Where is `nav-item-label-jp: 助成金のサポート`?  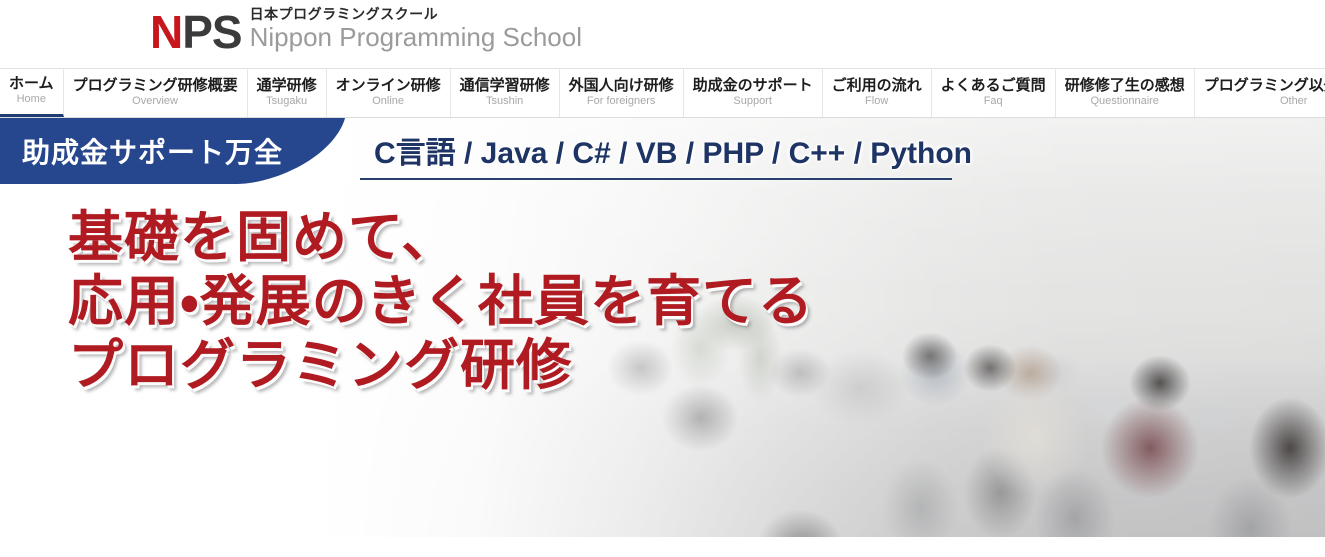 nav-item-label-jp: 助成金のサポート is located at coordinates (752, 85).